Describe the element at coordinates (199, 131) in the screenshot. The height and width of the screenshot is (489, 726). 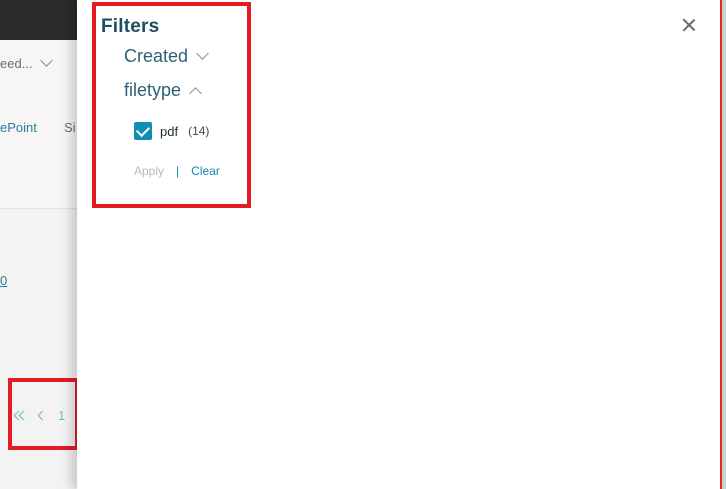
I see `pdf-count: (14)` at that location.